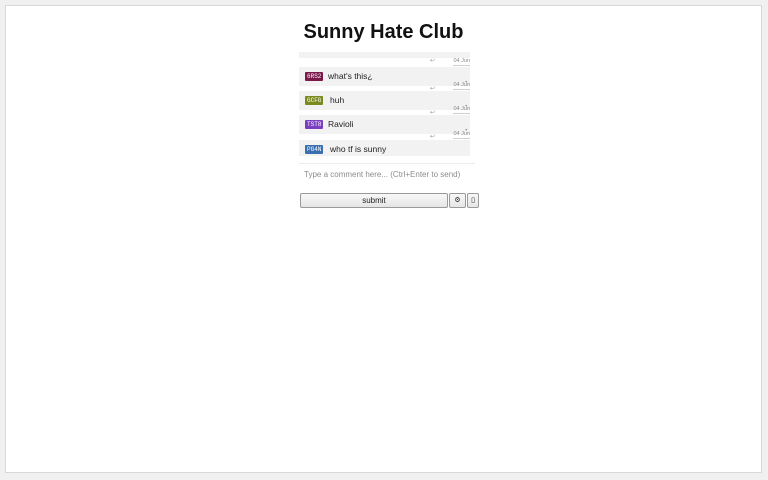 The height and width of the screenshot is (480, 768). I want to click on message-text: what's this¿, so click(350, 76).